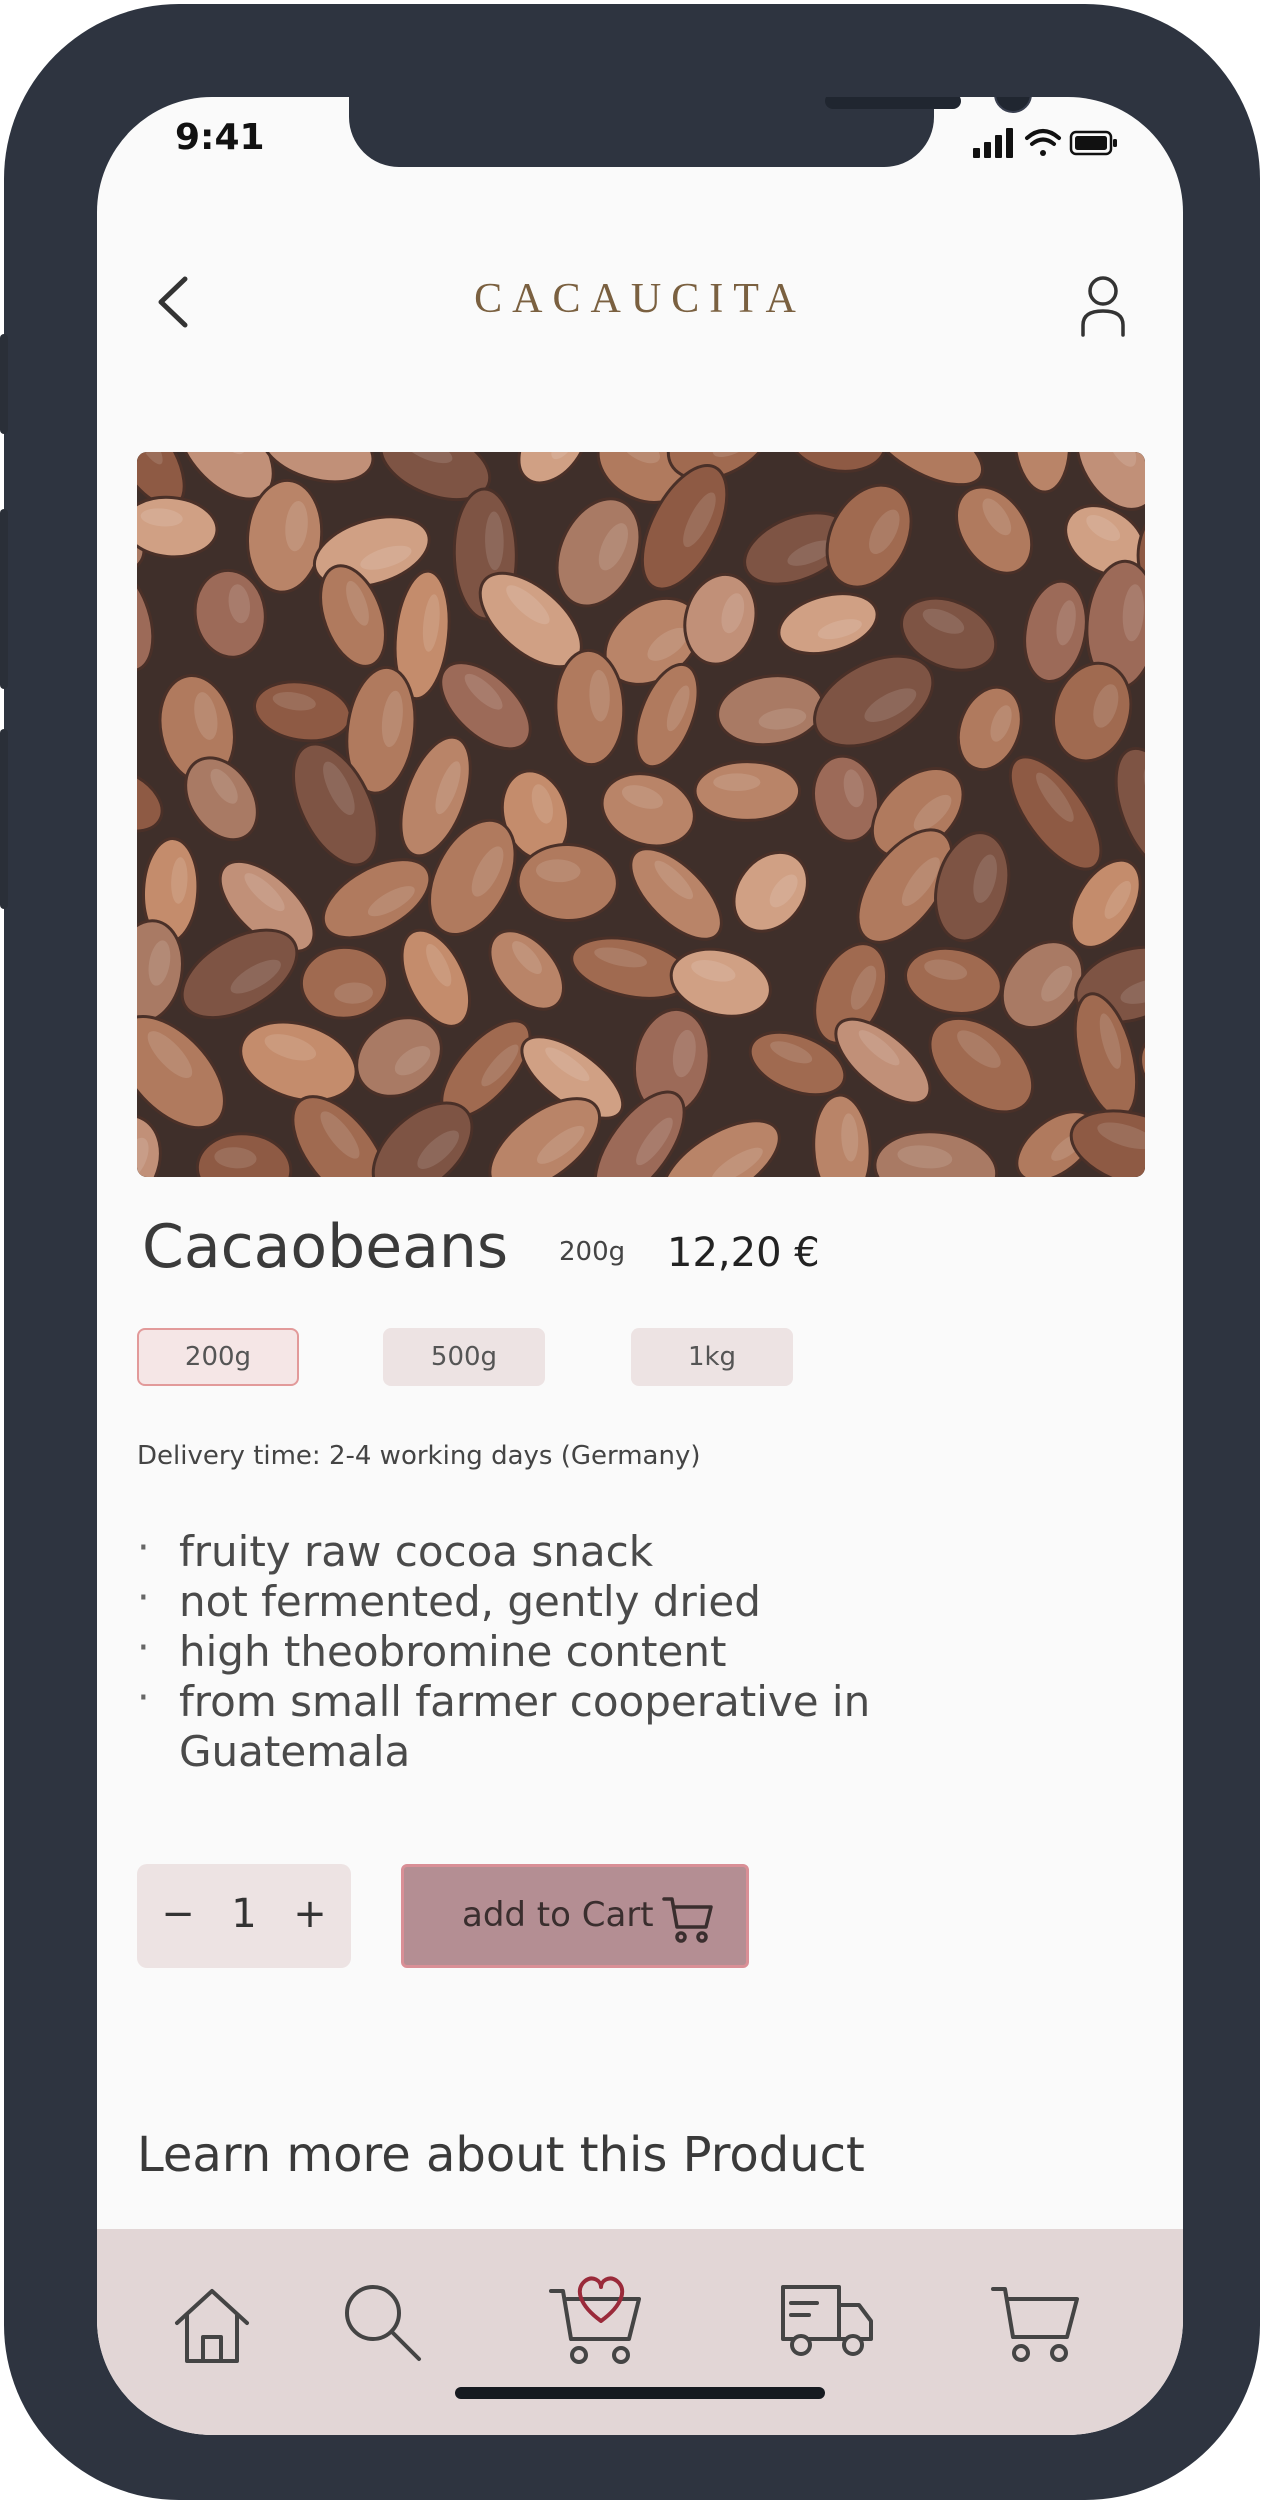  Describe the element at coordinates (893, 103) in the screenshot. I see `speaker` at that location.